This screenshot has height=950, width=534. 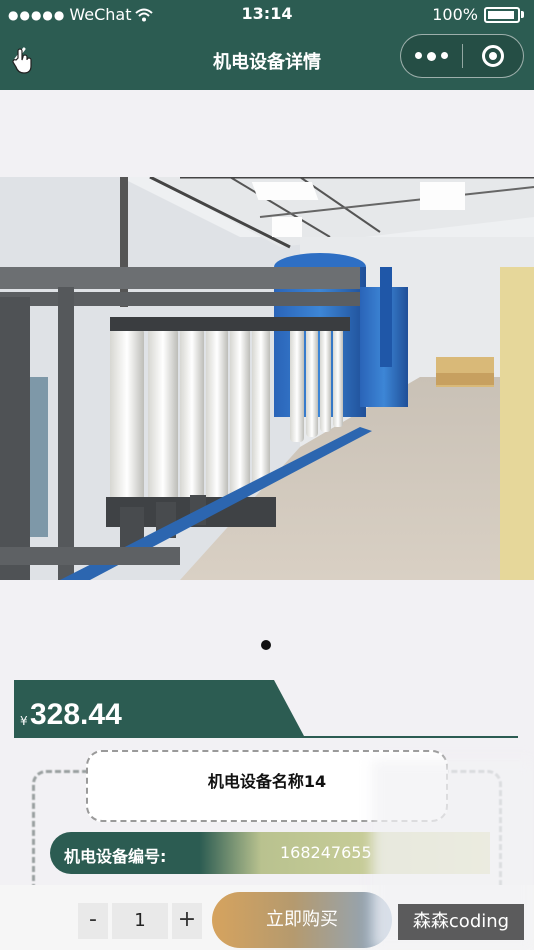 What do you see at coordinates (93, 921) in the screenshot?
I see `decrease-button: -` at bounding box center [93, 921].